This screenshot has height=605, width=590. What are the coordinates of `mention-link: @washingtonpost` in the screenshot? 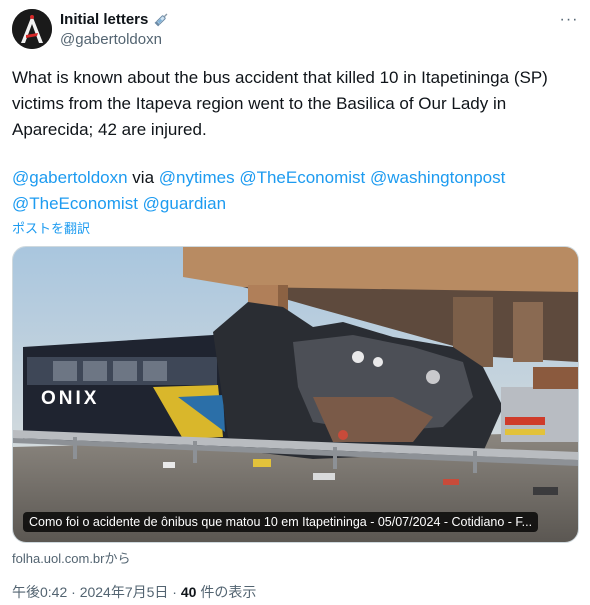 It's located at (437, 177).